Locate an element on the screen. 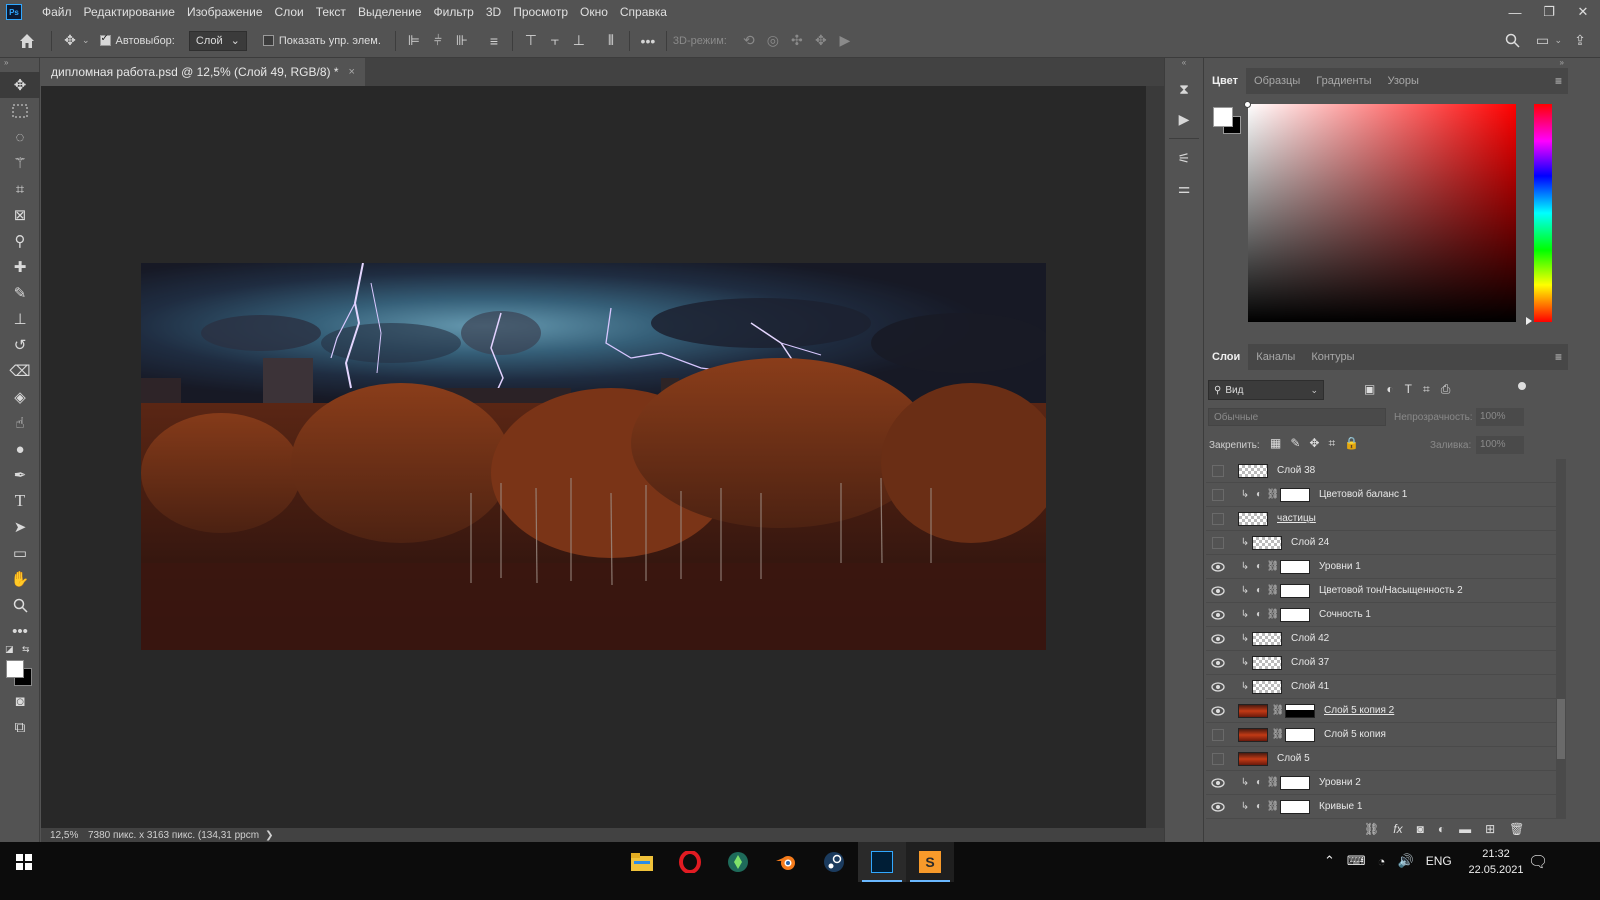  autoselect-checkbox is located at coordinates (105, 39).